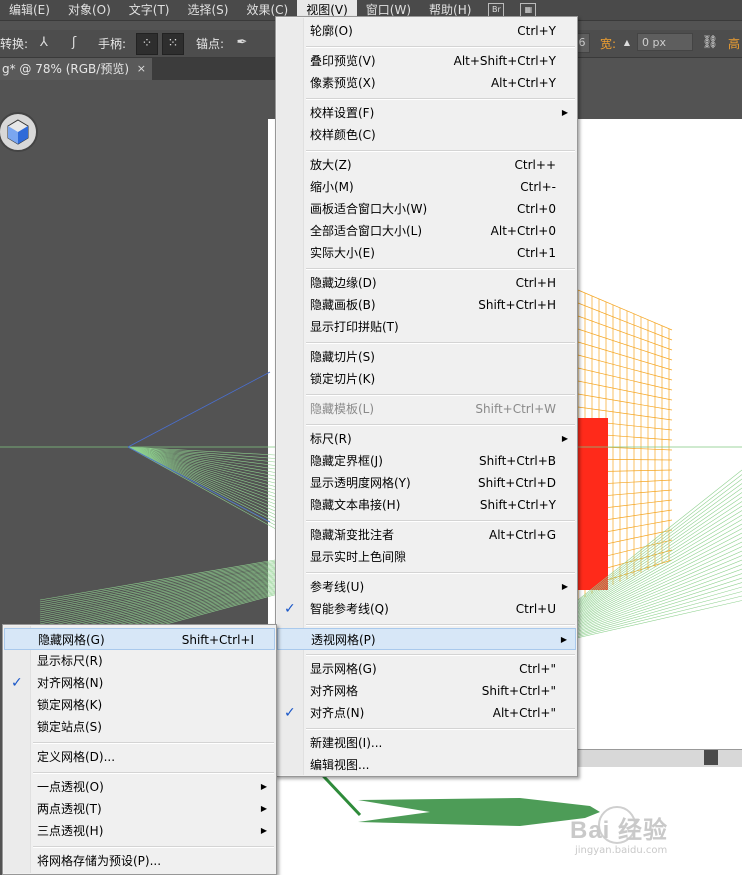 The image size is (742, 875). Describe the element at coordinates (70, 705) in the screenshot. I see `perspective-submenu-item-label: 锁定网格(K)` at that location.